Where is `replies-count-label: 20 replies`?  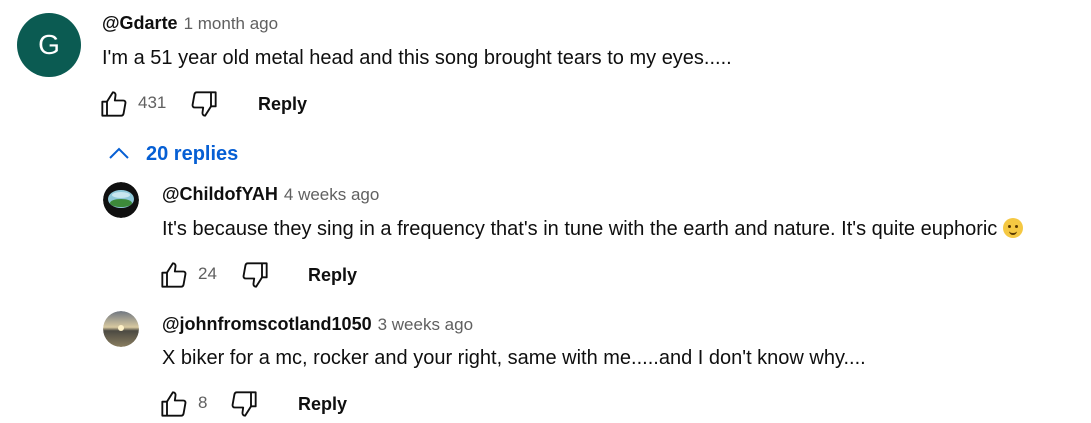
replies-count-label: 20 replies is located at coordinates (192, 154).